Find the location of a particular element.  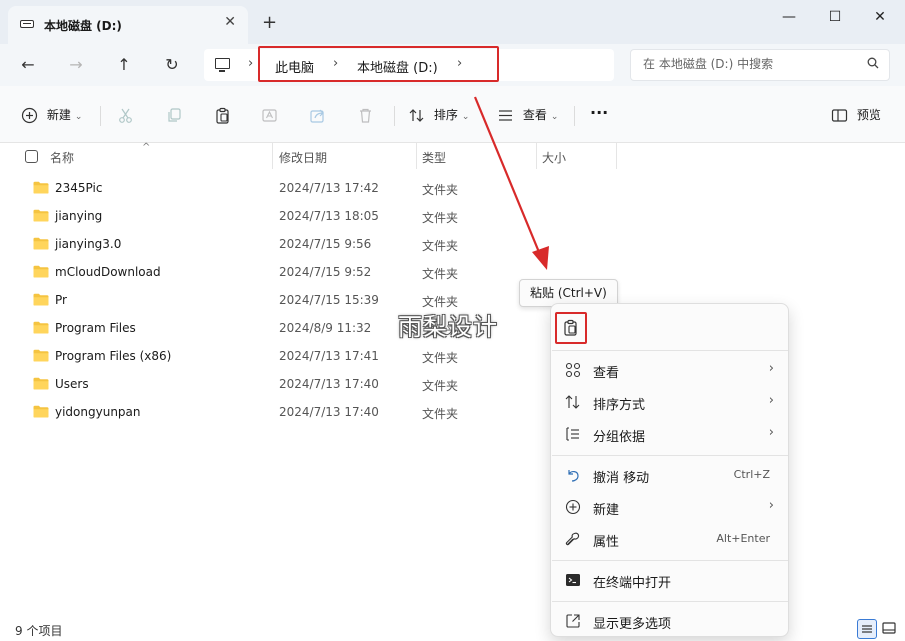

new-tab-button: + is located at coordinates (269, 22).